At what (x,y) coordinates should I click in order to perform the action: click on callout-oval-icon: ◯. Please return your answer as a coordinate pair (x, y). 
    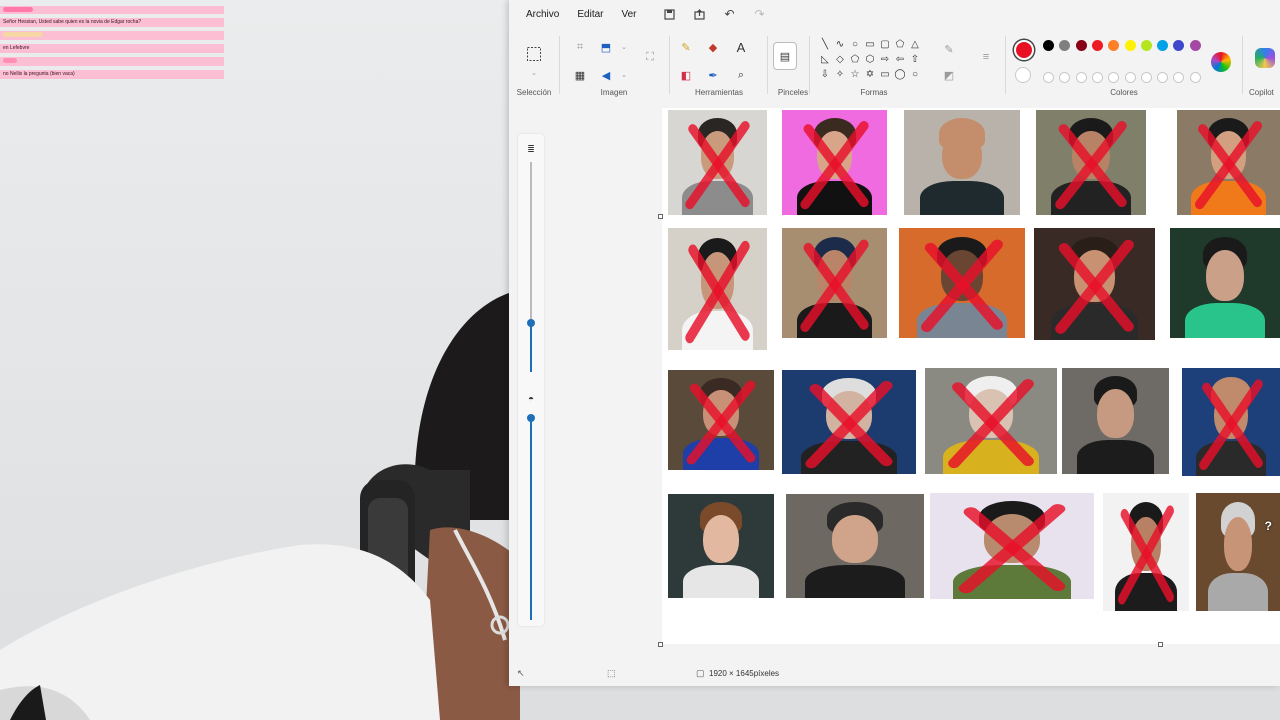
    Looking at the image, I should click on (900, 74).